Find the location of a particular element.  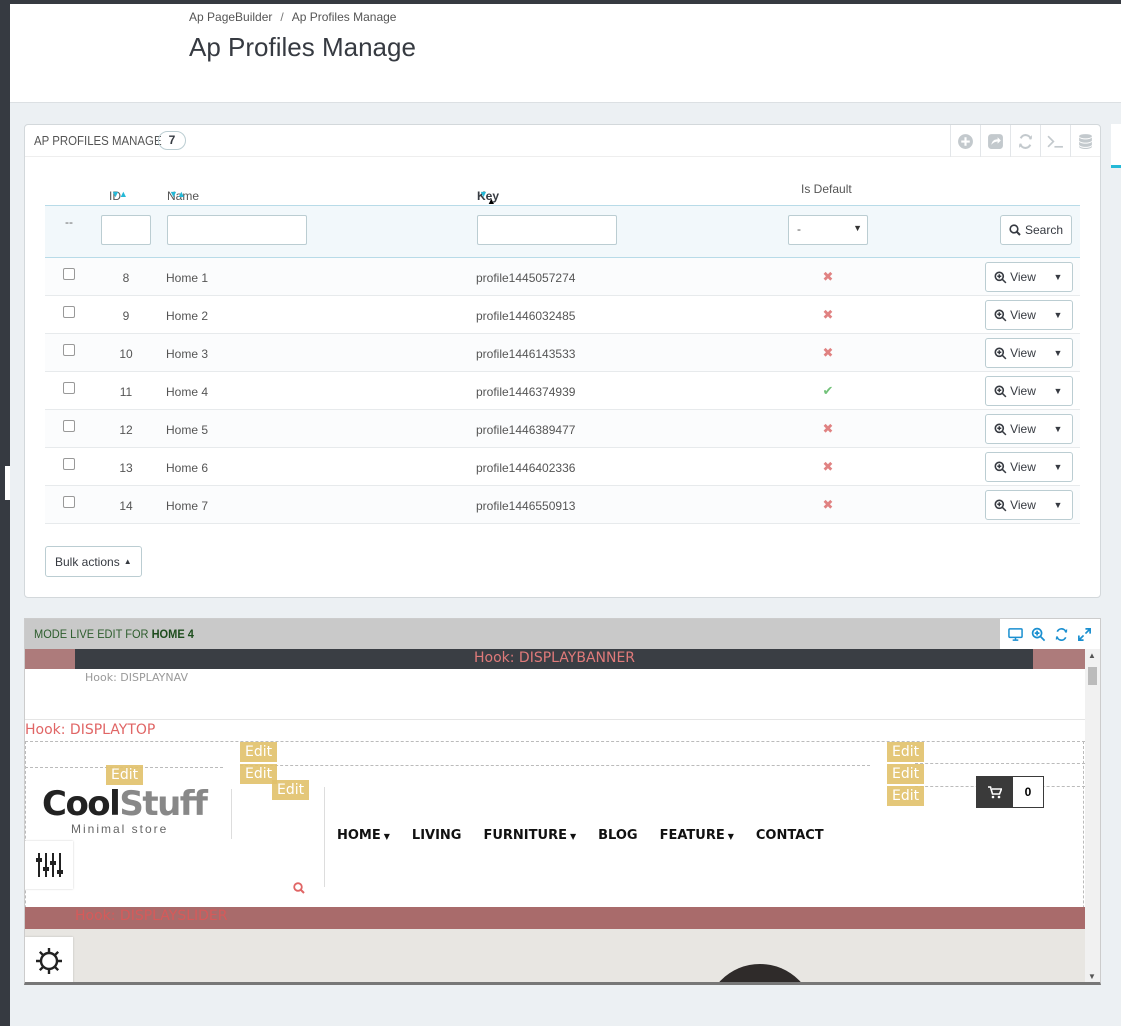

hook-displayslider: Hook: DISPLAYSLIDER is located at coordinates (151, 916).